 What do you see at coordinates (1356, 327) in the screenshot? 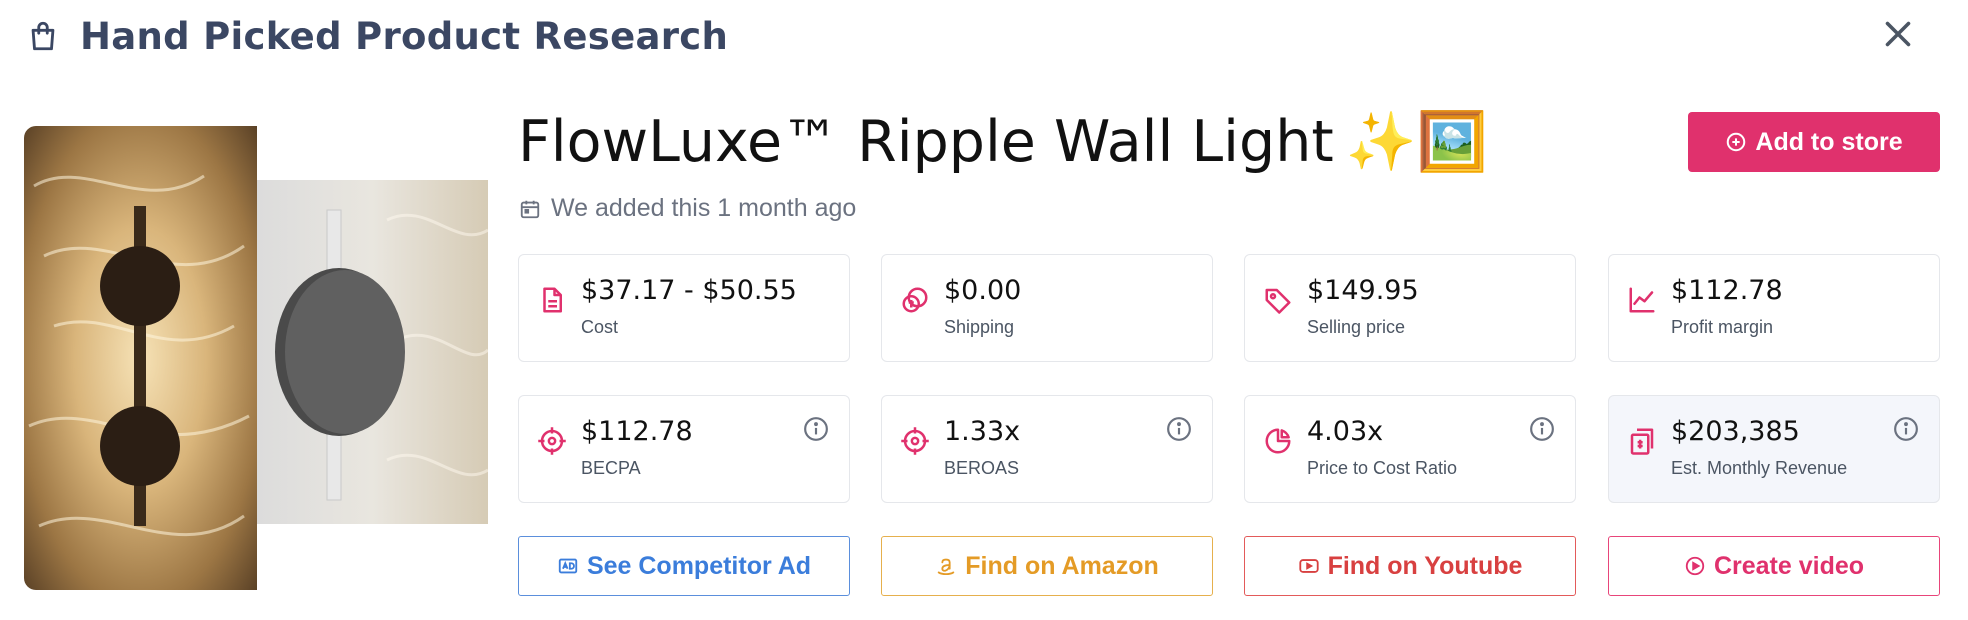
I see `stat-label: Selling price` at bounding box center [1356, 327].